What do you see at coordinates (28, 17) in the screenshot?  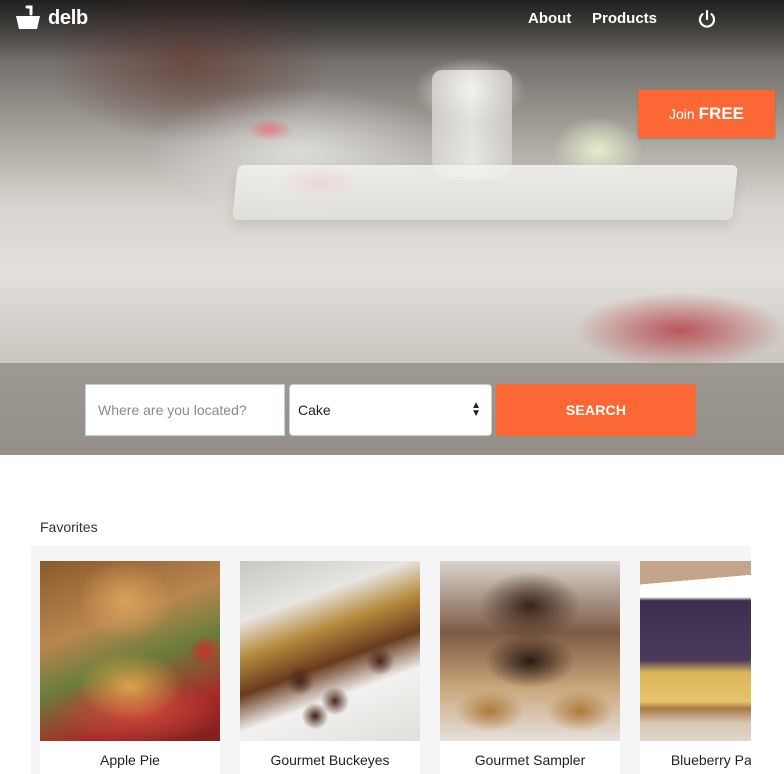 I see `basket-icon` at bounding box center [28, 17].